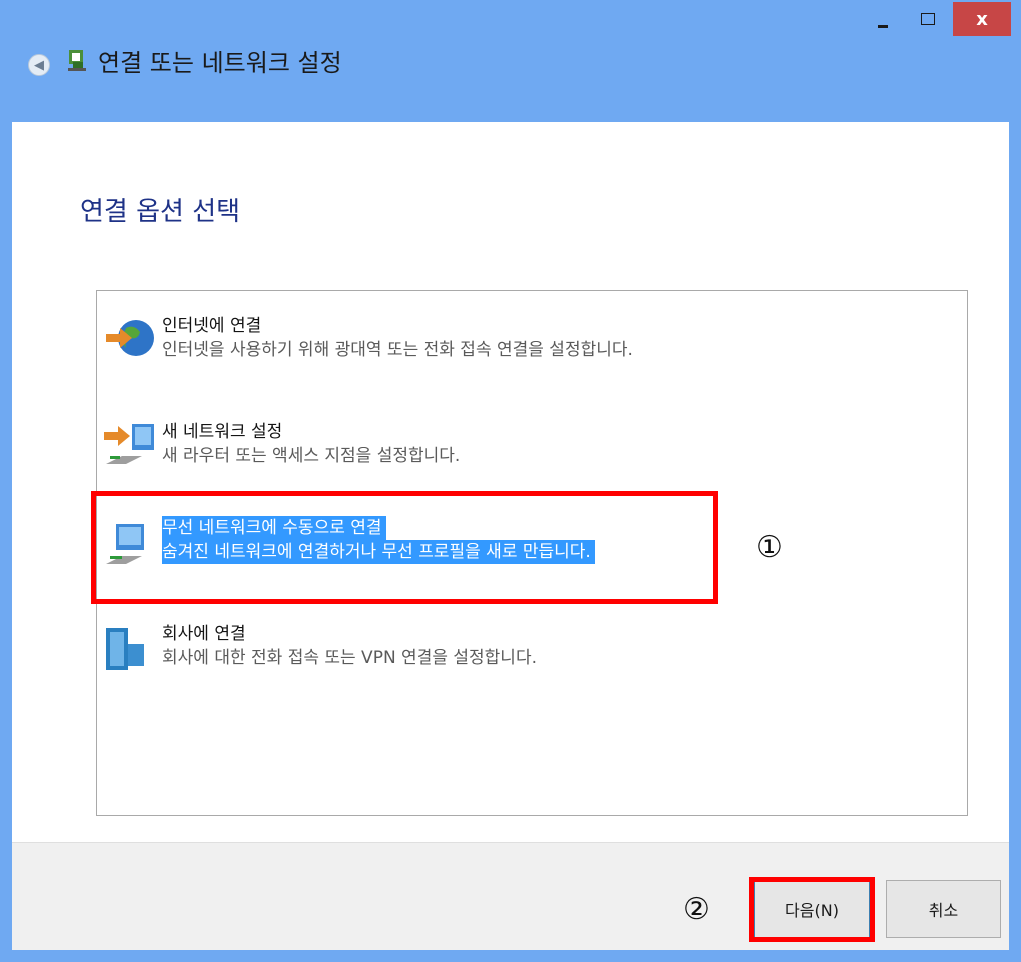  What do you see at coordinates (812, 909) in the screenshot?
I see `highlight-next-button` at bounding box center [812, 909].